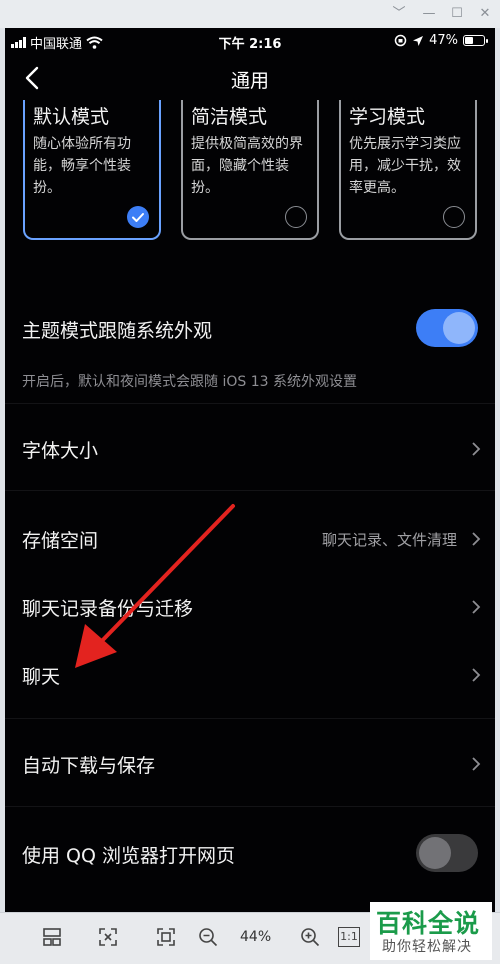  What do you see at coordinates (418, 40) in the screenshot?
I see `location-icon` at bounding box center [418, 40].